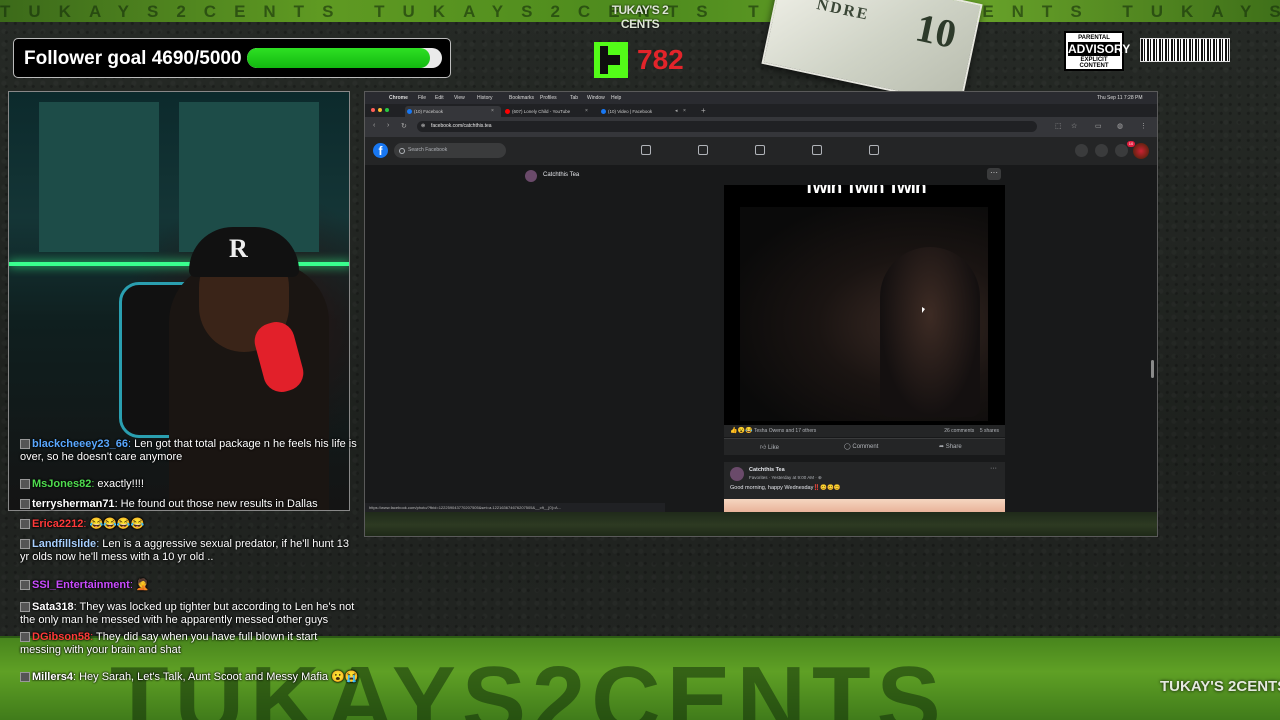  What do you see at coordinates (1120, 126) in the screenshot?
I see `profile-icon: ◍` at bounding box center [1120, 126].